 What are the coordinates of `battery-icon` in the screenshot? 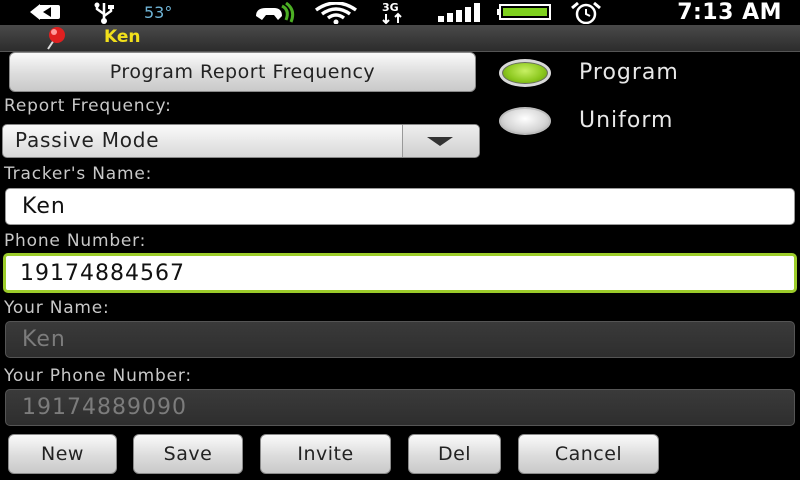 It's located at (525, 14).